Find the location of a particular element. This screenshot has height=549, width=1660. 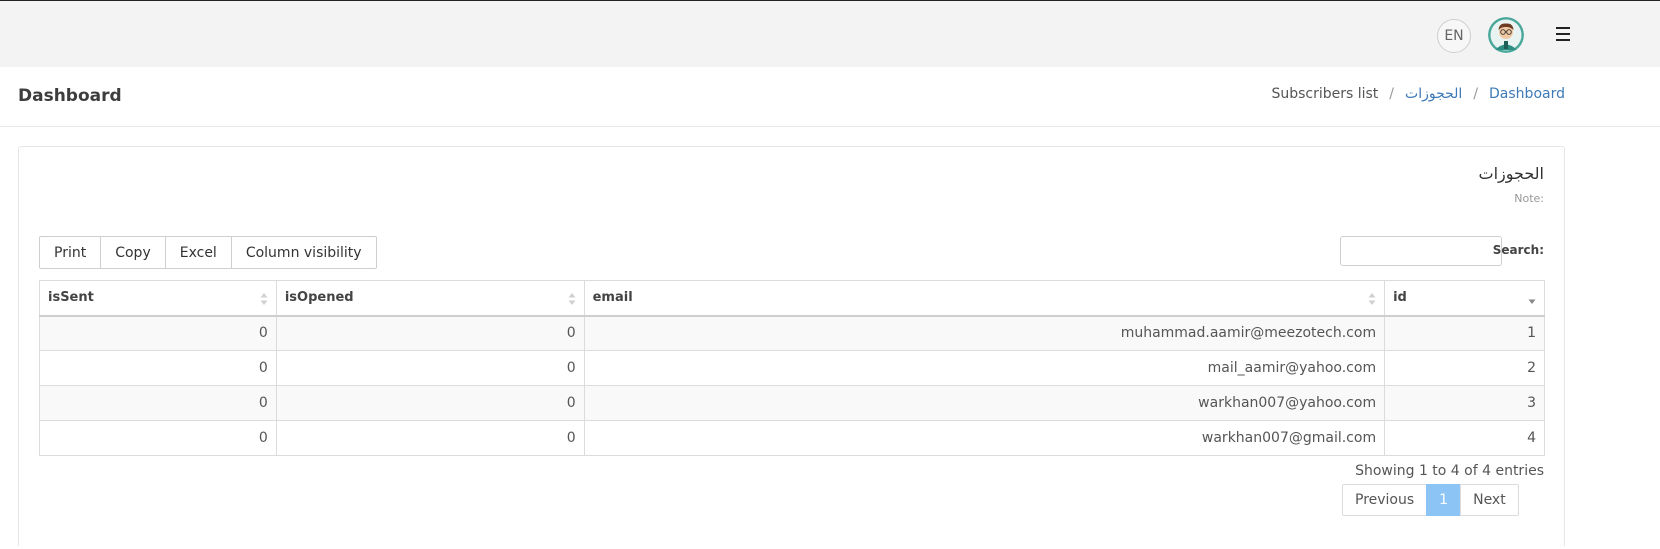

avatar-icon is located at coordinates (1506, 35).